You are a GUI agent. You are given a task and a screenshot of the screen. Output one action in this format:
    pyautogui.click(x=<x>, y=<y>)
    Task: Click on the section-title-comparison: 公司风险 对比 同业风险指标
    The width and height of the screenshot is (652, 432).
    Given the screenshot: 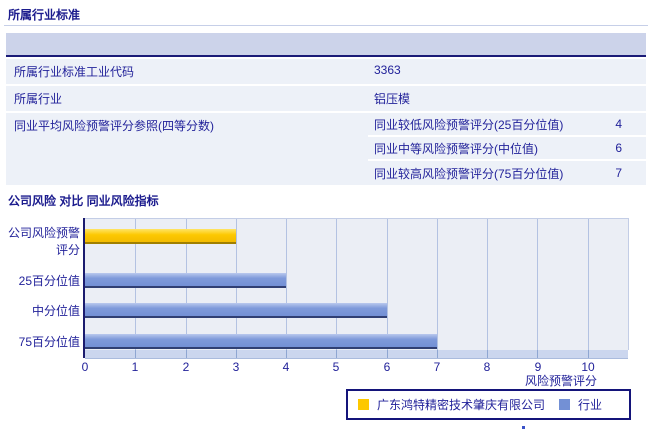 What is the action you would take?
    pyautogui.click(x=83, y=201)
    